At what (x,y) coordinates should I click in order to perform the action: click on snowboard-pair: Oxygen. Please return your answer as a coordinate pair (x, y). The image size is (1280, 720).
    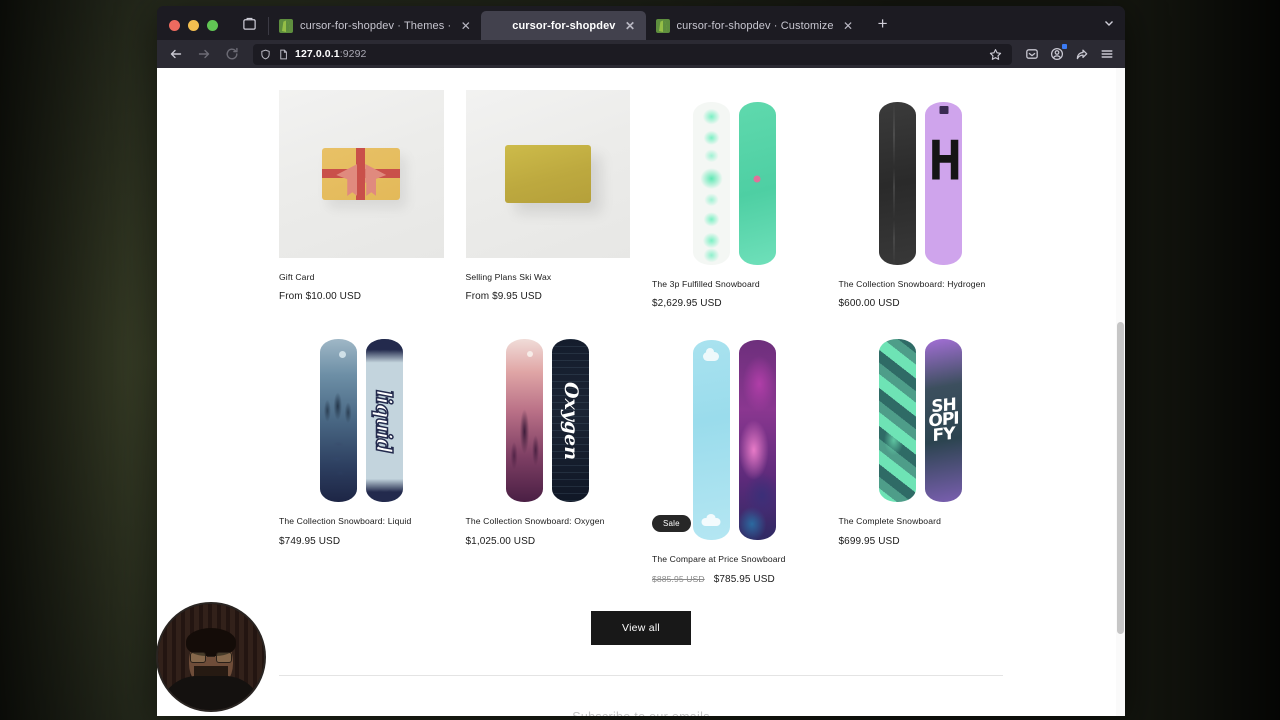
    Looking at the image, I should click on (548, 421).